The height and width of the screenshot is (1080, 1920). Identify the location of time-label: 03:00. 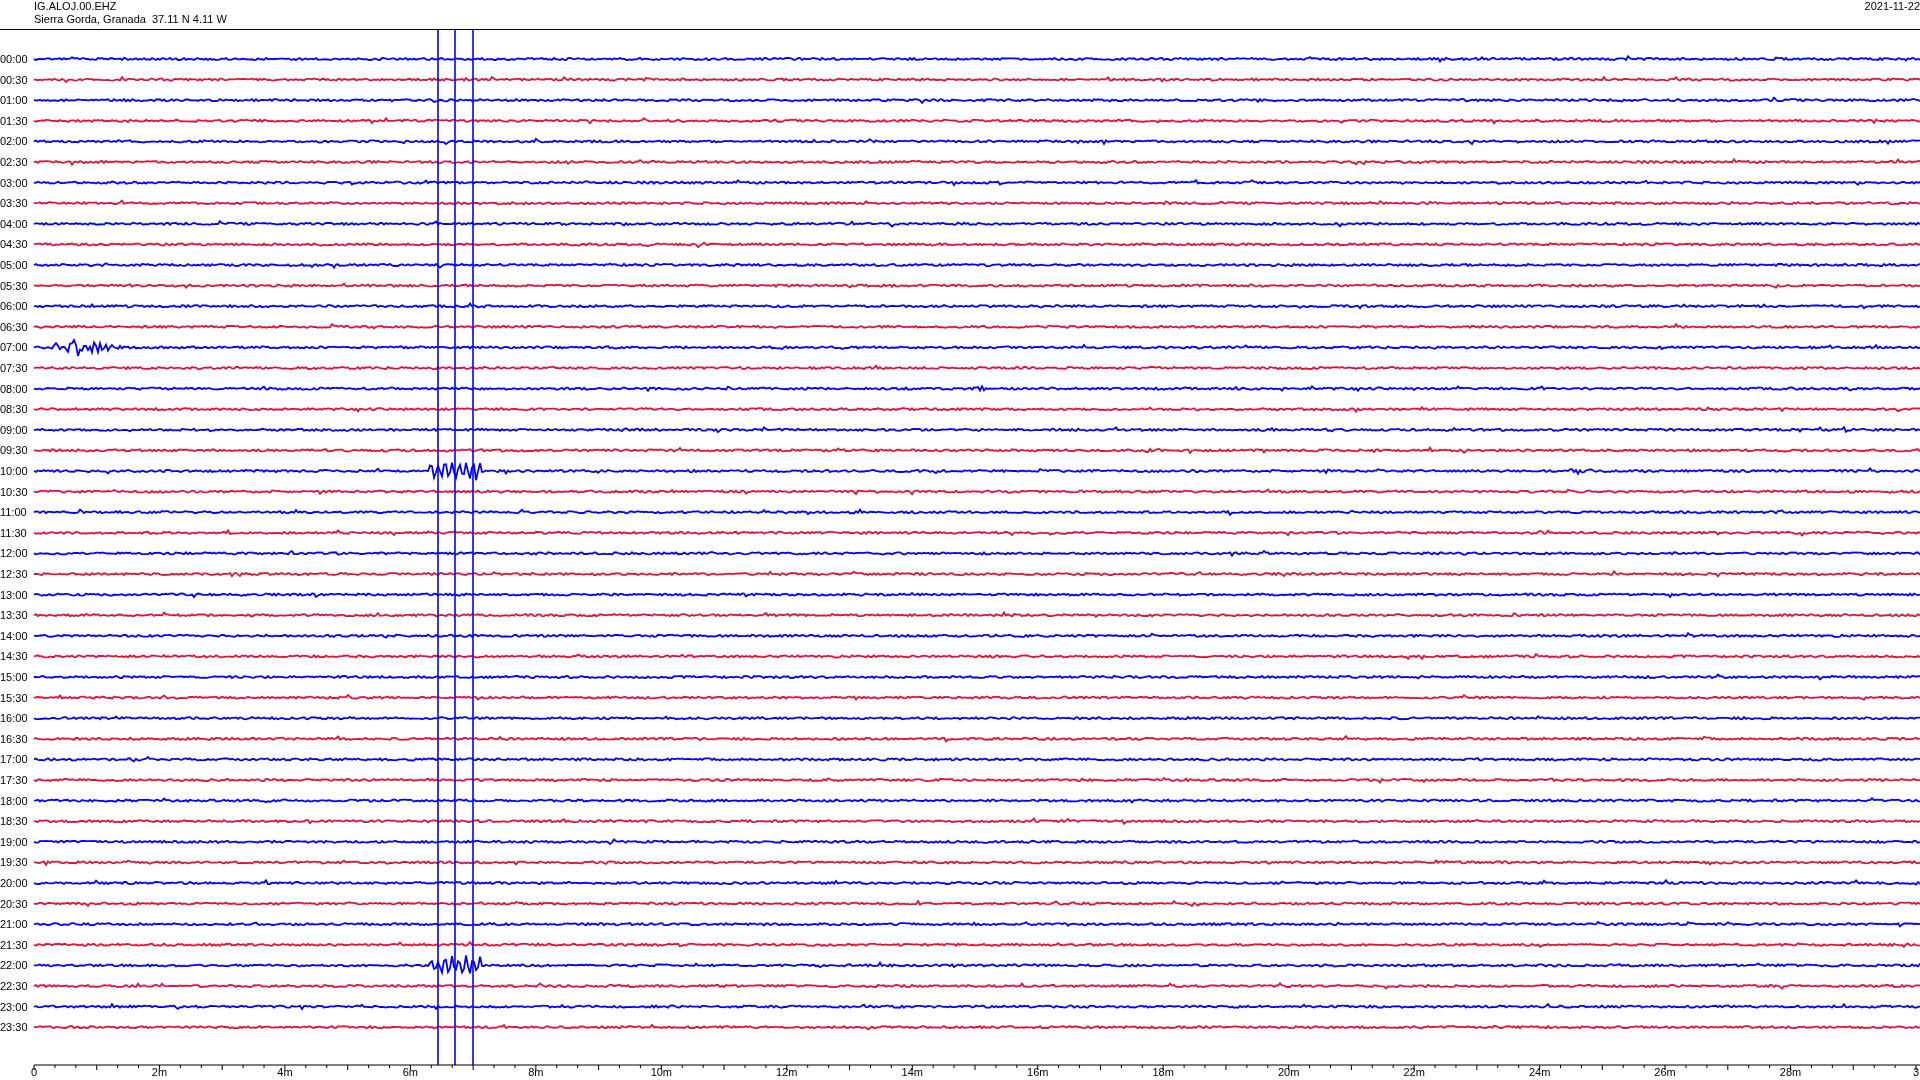
(14, 182).